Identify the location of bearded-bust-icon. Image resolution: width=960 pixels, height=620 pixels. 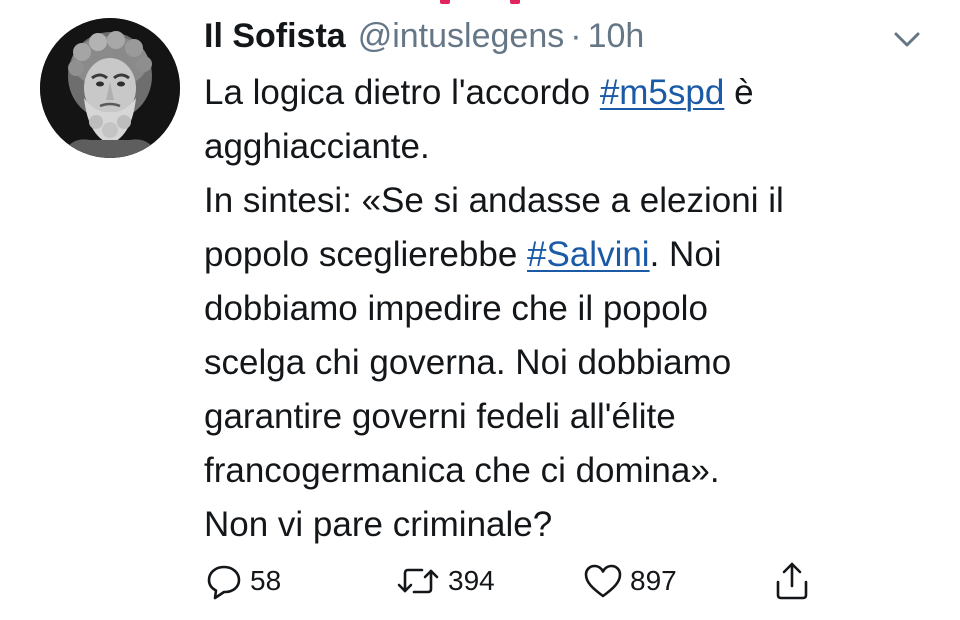
(110, 88).